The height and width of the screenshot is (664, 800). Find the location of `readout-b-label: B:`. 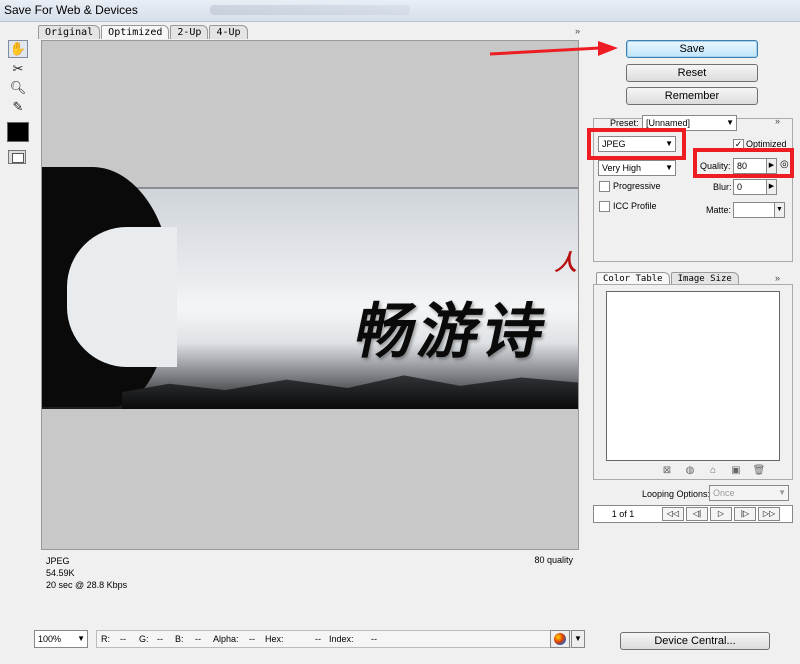

readout-b-label: B: is located at coordinates (179, 639).